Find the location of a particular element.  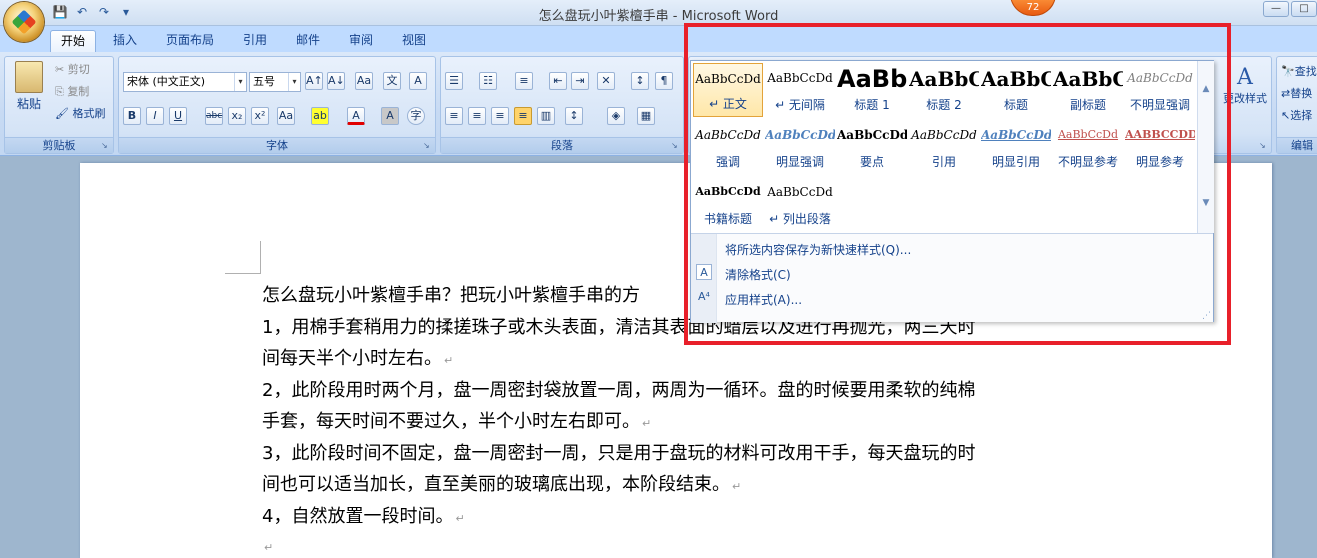

bold-button: B is located at coordinates (132, 116).